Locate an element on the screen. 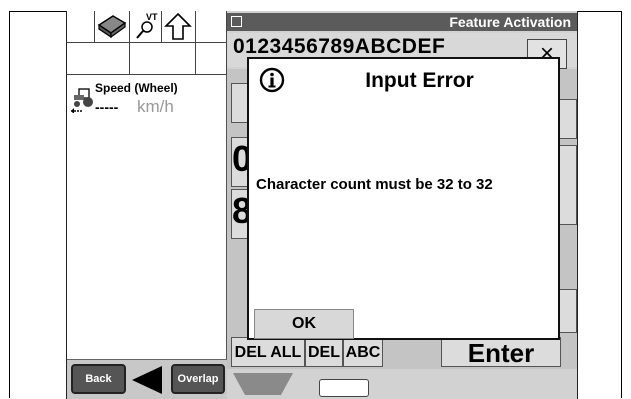 The height and width of the screenshot is (399, 631). enter-label: Enter is located at coordinates (501, 353).